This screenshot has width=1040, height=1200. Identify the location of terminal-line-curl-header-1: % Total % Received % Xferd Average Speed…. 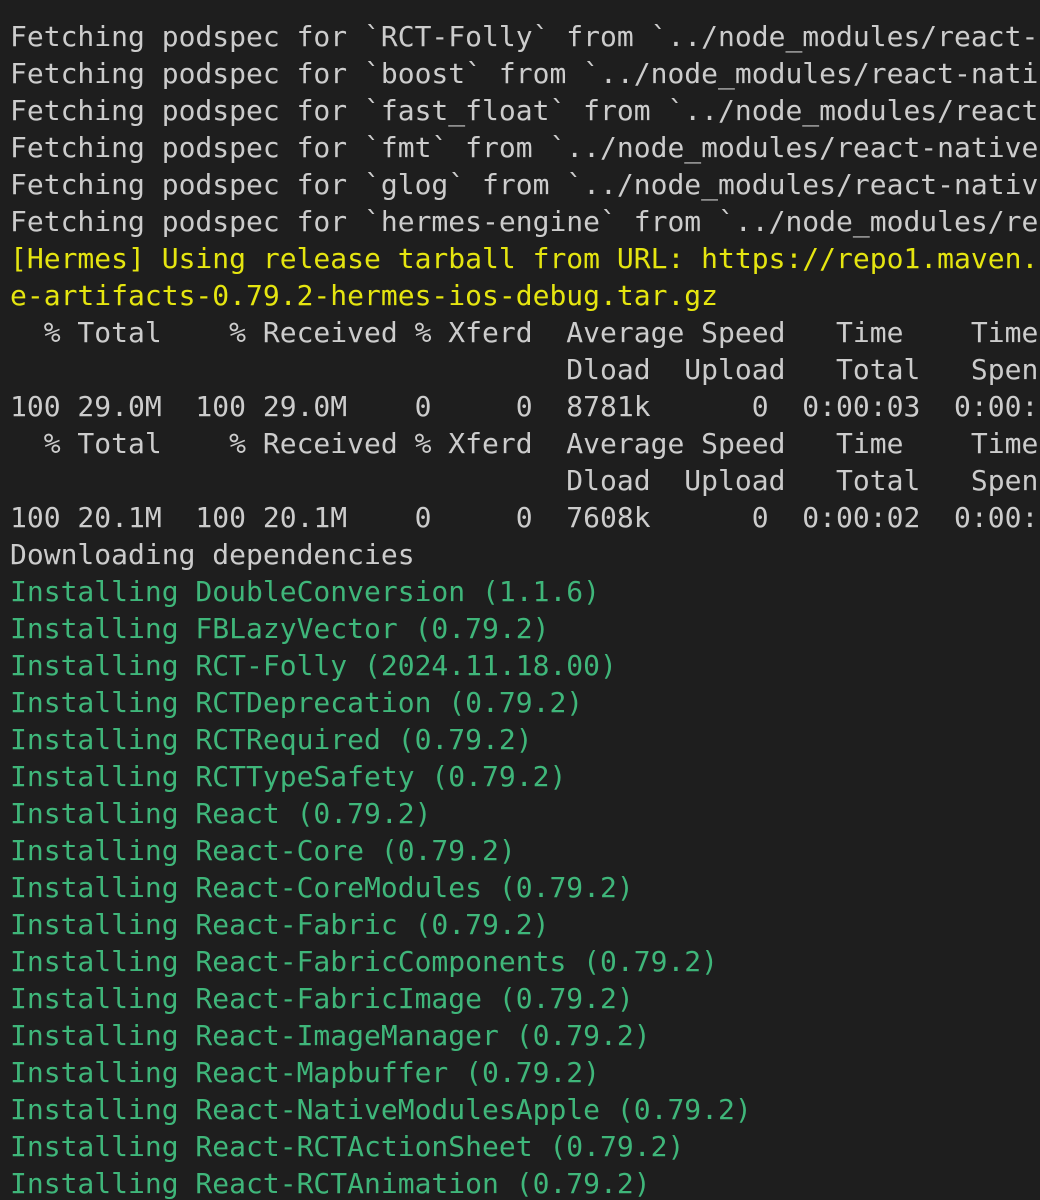
(524, 332).